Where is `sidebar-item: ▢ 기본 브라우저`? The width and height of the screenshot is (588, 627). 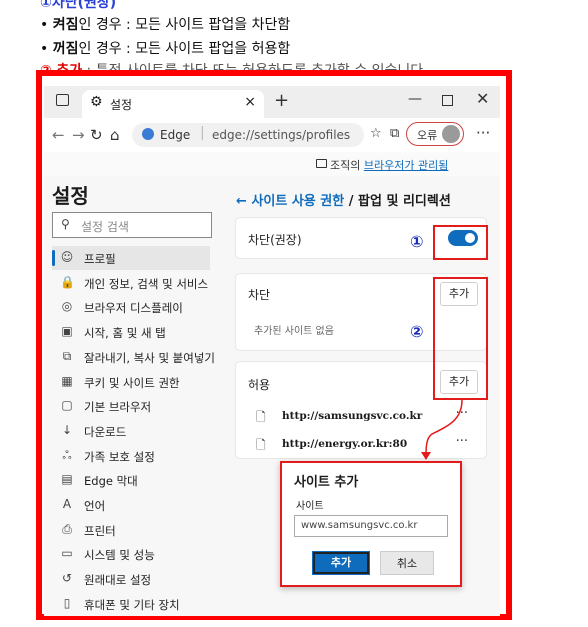
sidebar-item: ▢ 기본 브라우저 is located at coordinates (131, 406).